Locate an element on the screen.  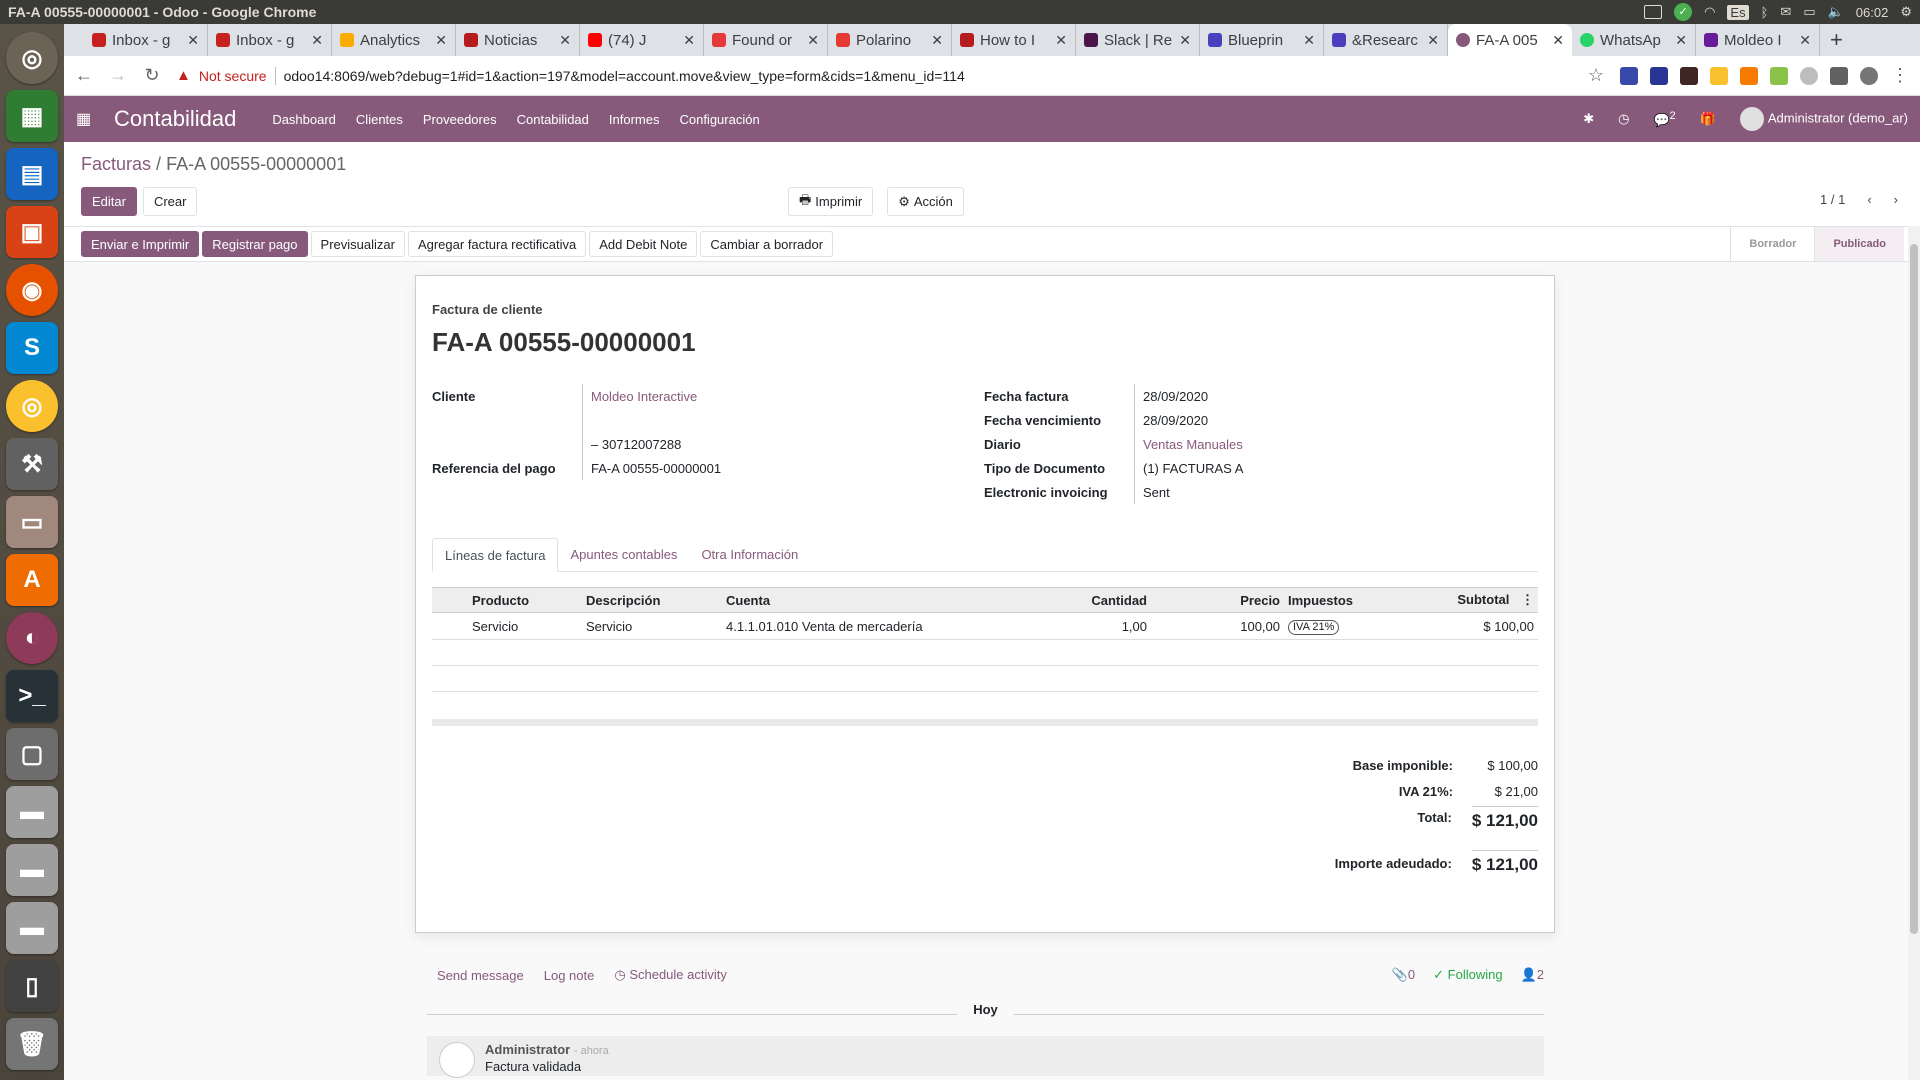
reset-to-draft-button: Cambiar a borrador is located at coordinates (767, 244).